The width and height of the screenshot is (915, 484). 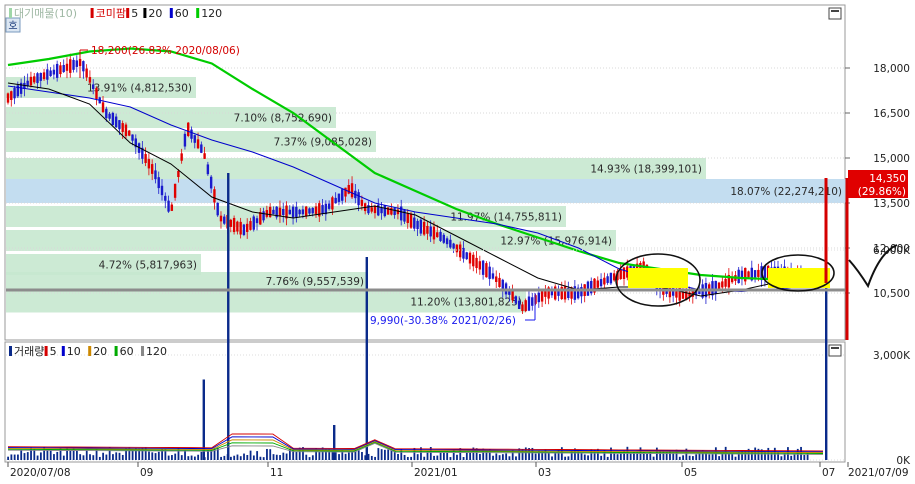 What do you see at coordinates (182, 13) in the screenshot?
I see `legend-label: 60` at bounding box center [182, 13].